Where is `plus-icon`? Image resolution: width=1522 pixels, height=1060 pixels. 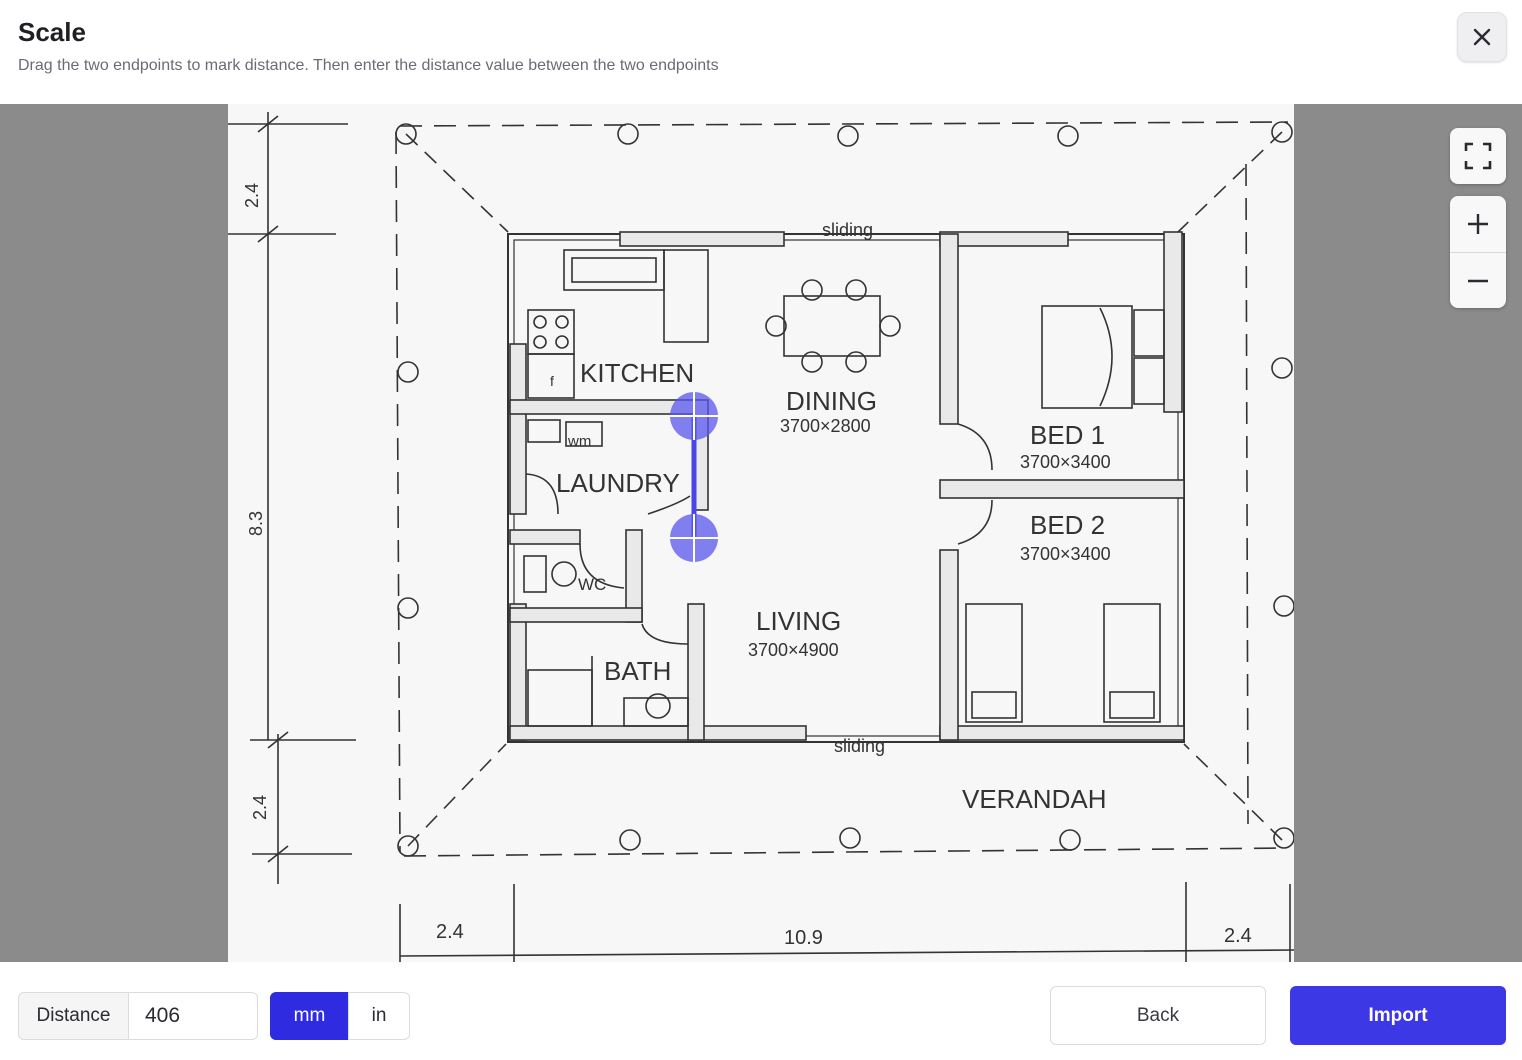 plus-icon is located at coordinates (1478, 224).